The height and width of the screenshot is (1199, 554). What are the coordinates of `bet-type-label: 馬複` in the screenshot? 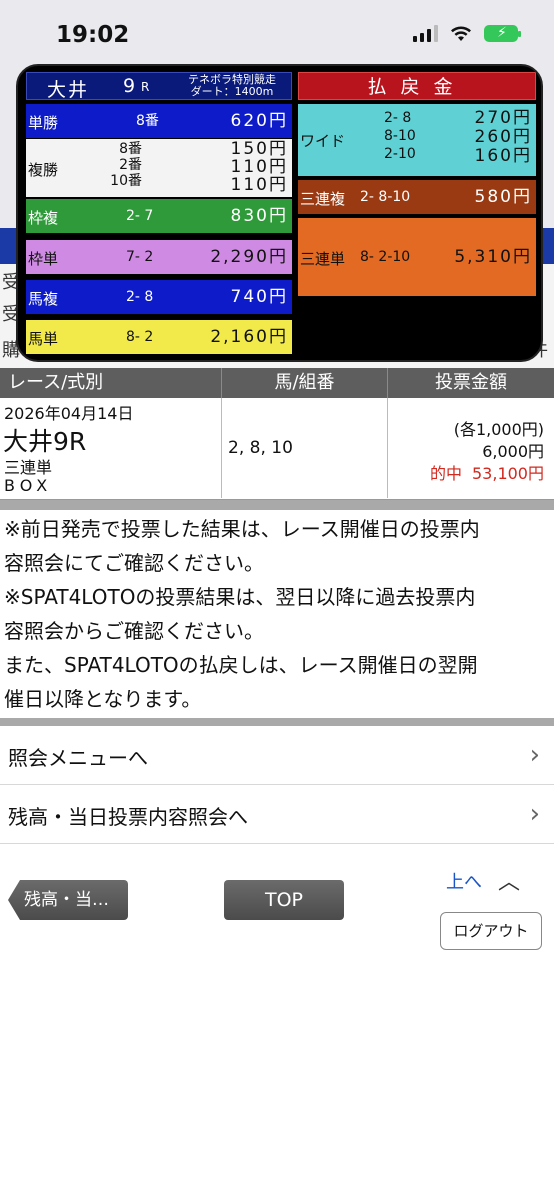 It's located at (43, 299).